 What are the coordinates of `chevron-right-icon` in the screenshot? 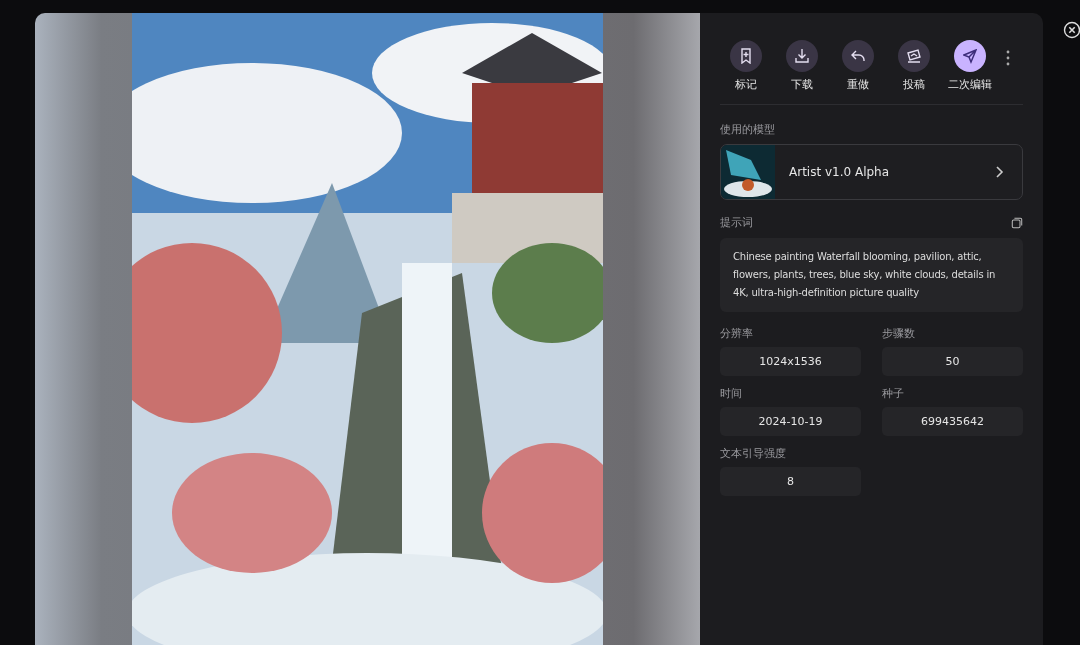 It's located at (999, 172).